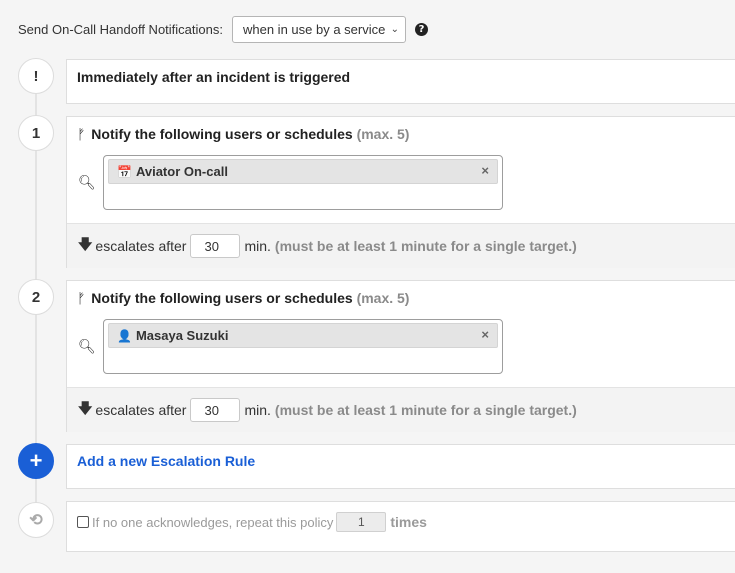 The height and width of the screenshot is (573, 735). What do you see at coordinates (361, 522) in the screenshot?
I see `repeat-count-input: 1` at bounding box center [361, 522].